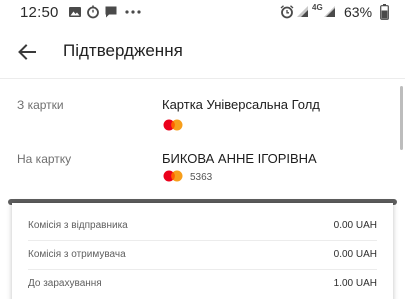  Describe the element at coordinates (317, 7) in the screenshot. I see `network-type: 4G` at that location.